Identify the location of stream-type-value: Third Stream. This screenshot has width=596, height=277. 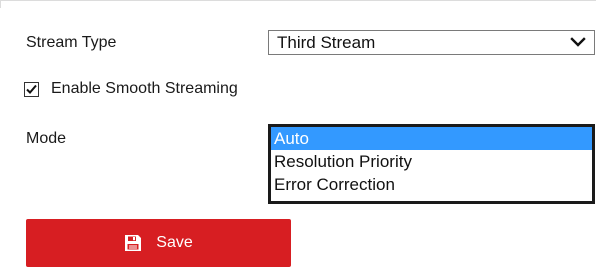
(326, 42).